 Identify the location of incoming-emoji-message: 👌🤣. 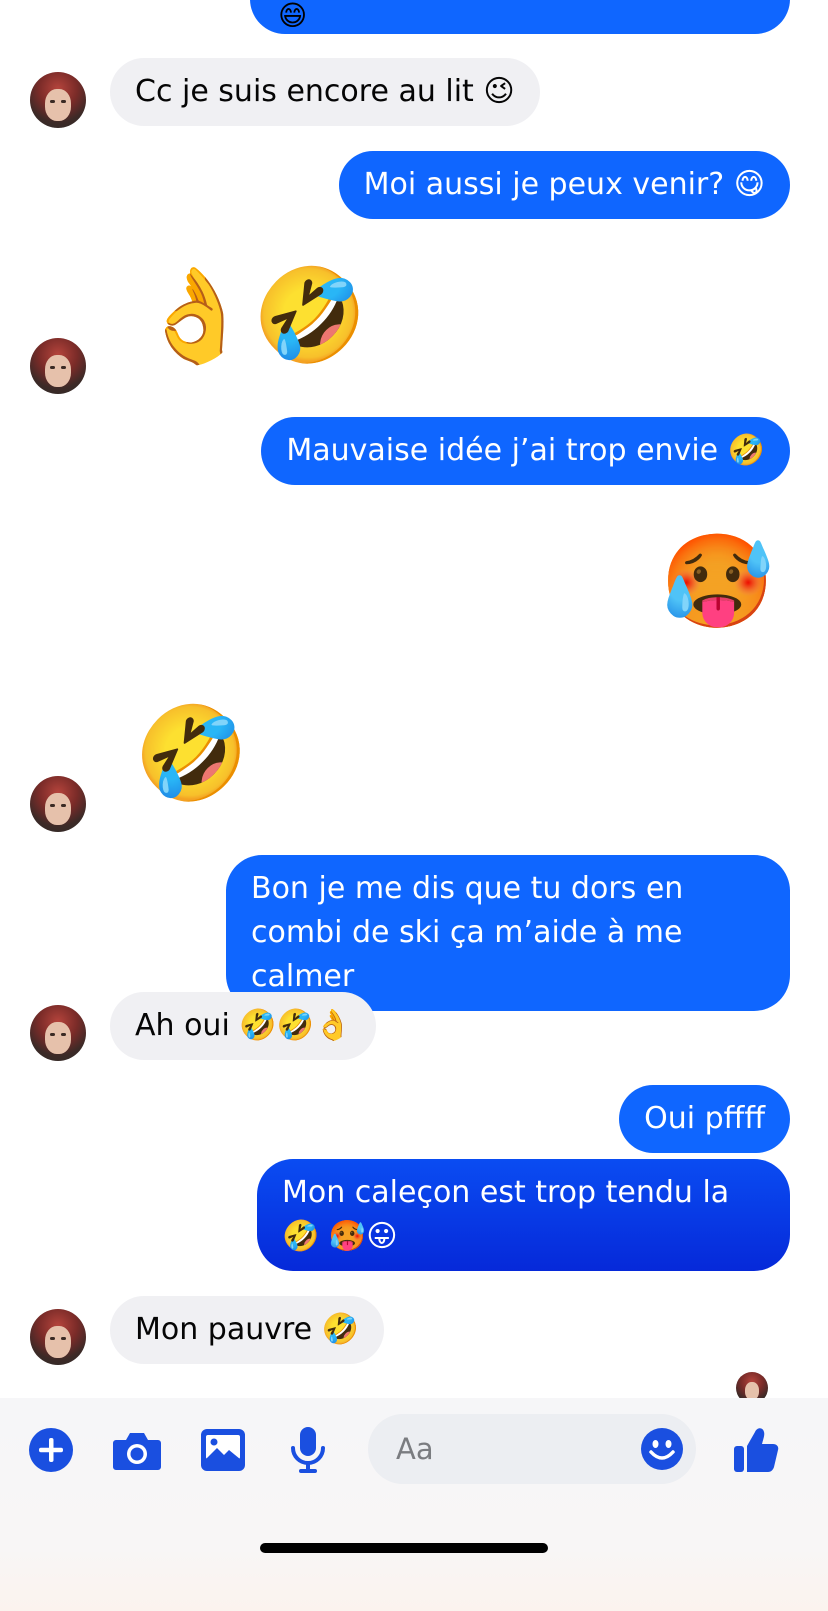
(252, 316).